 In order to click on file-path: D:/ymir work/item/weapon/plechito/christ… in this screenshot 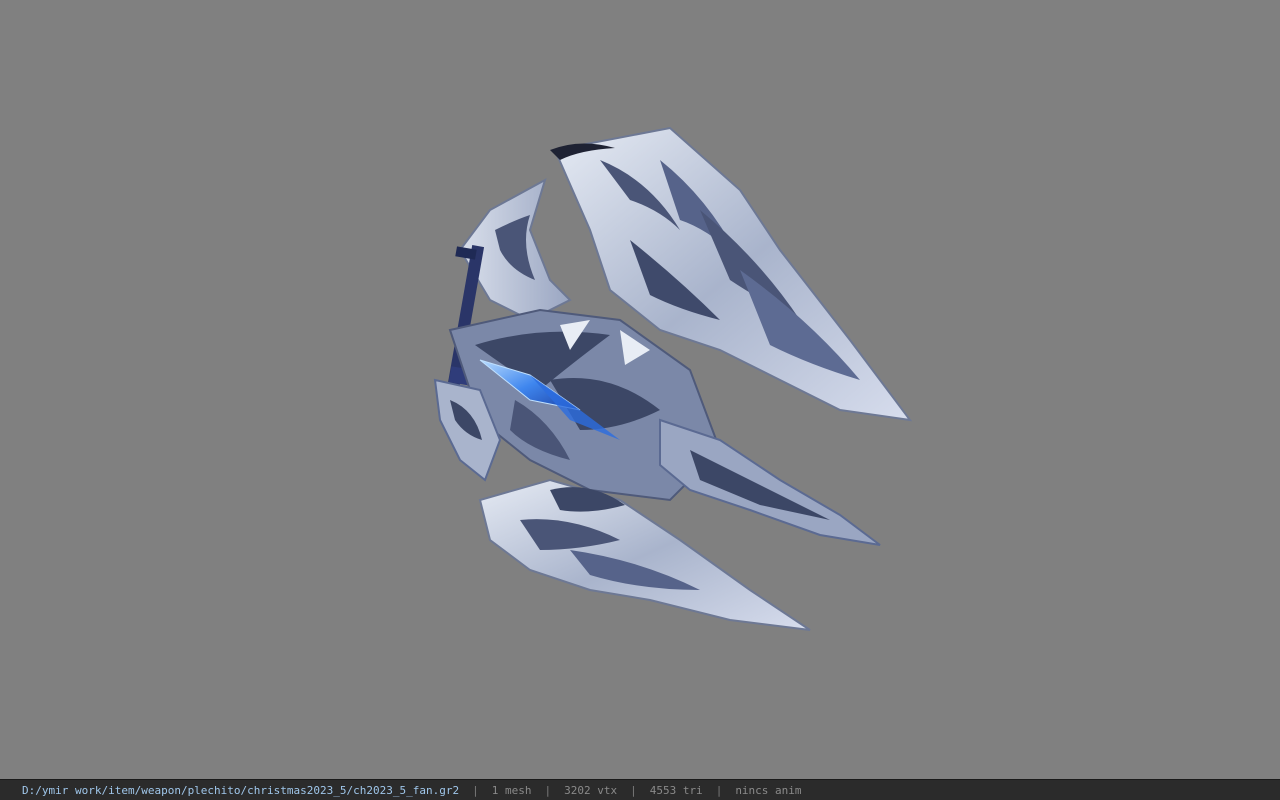, I will do `click(241, 790)`.